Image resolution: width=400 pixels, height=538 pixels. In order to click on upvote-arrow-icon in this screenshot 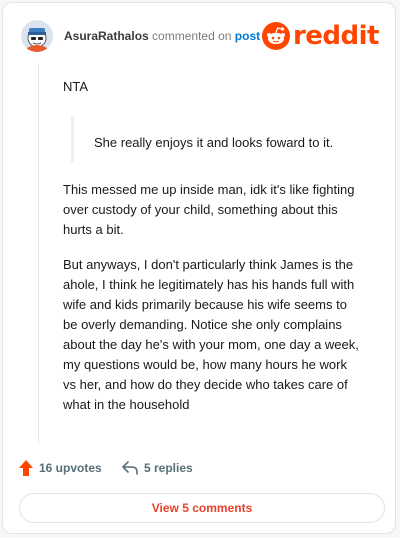, I will do `click(26, 468)`.